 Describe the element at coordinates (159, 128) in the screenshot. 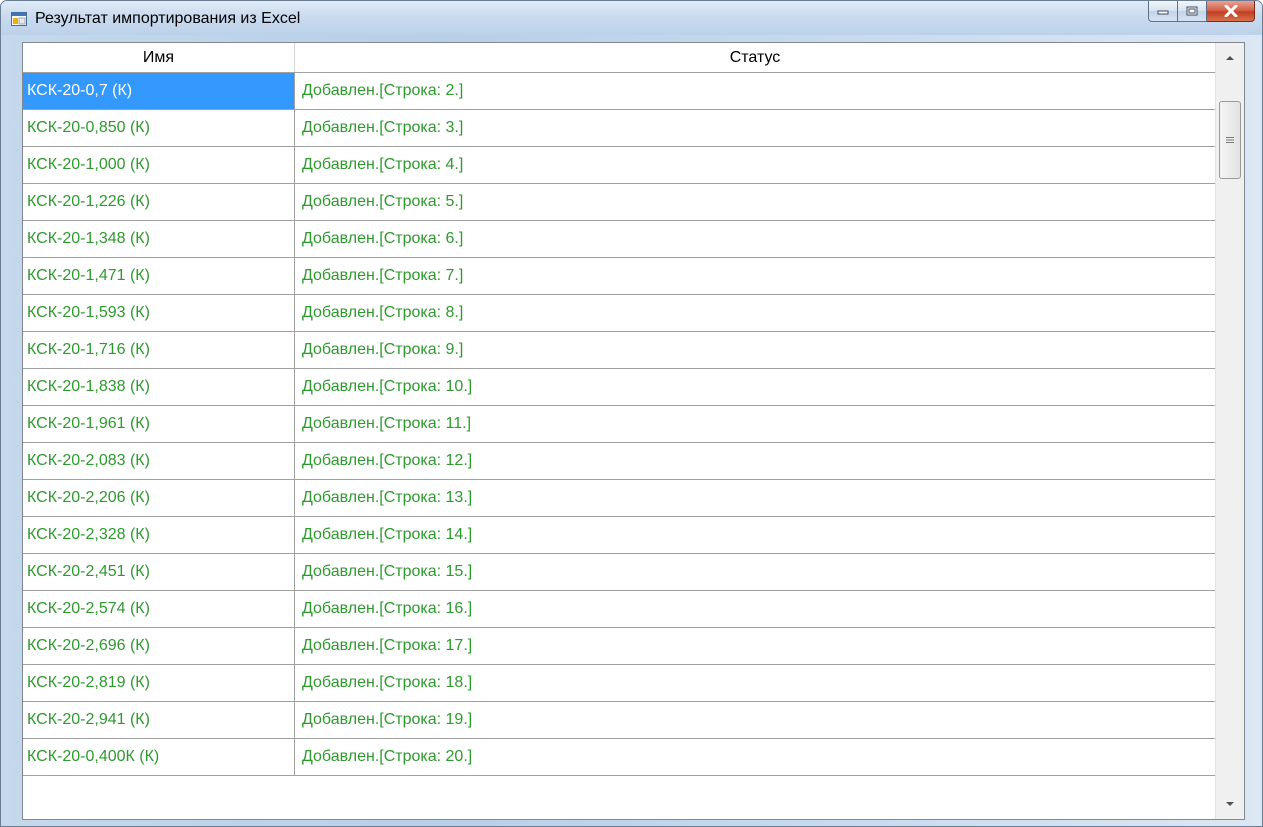

I see `cell-name: КСК-20-0,850 (К)` at that location.